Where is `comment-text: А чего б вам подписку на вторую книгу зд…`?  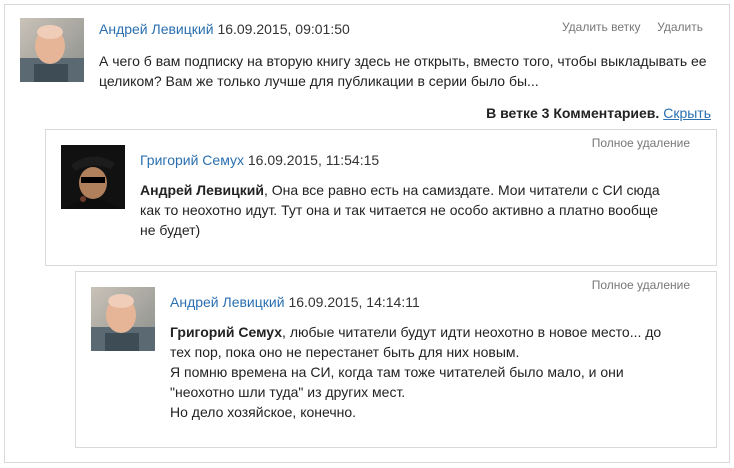 comment-text: А чего б вам подписку на вторую книгу зд… is located at coordinates (403, 71).